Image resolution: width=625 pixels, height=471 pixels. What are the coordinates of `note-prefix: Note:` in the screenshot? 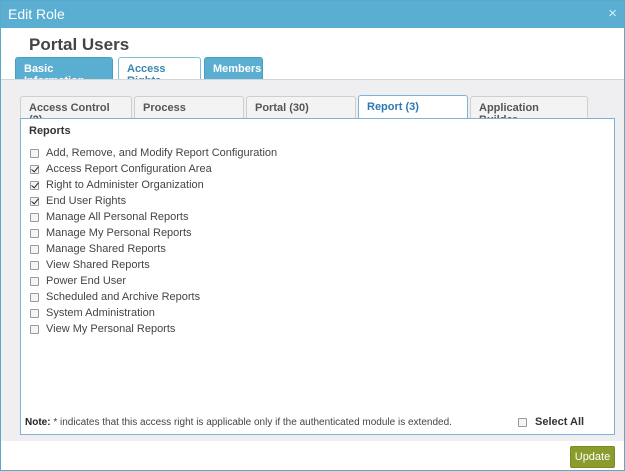 It's located at (38, 422).